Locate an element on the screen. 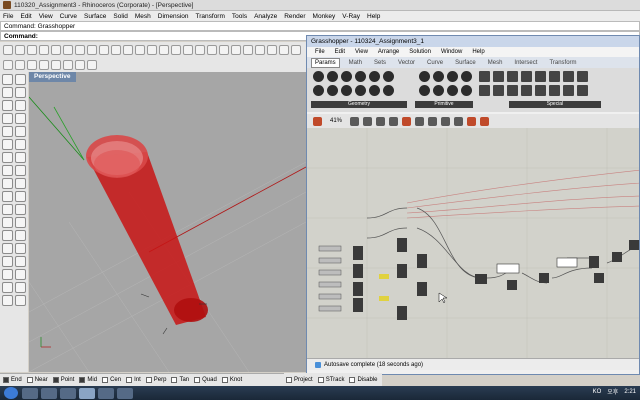 Image resolution: width=640 pixels, height=400 pixels. rhino-menu-file: File is located at coordinates (8, 16).